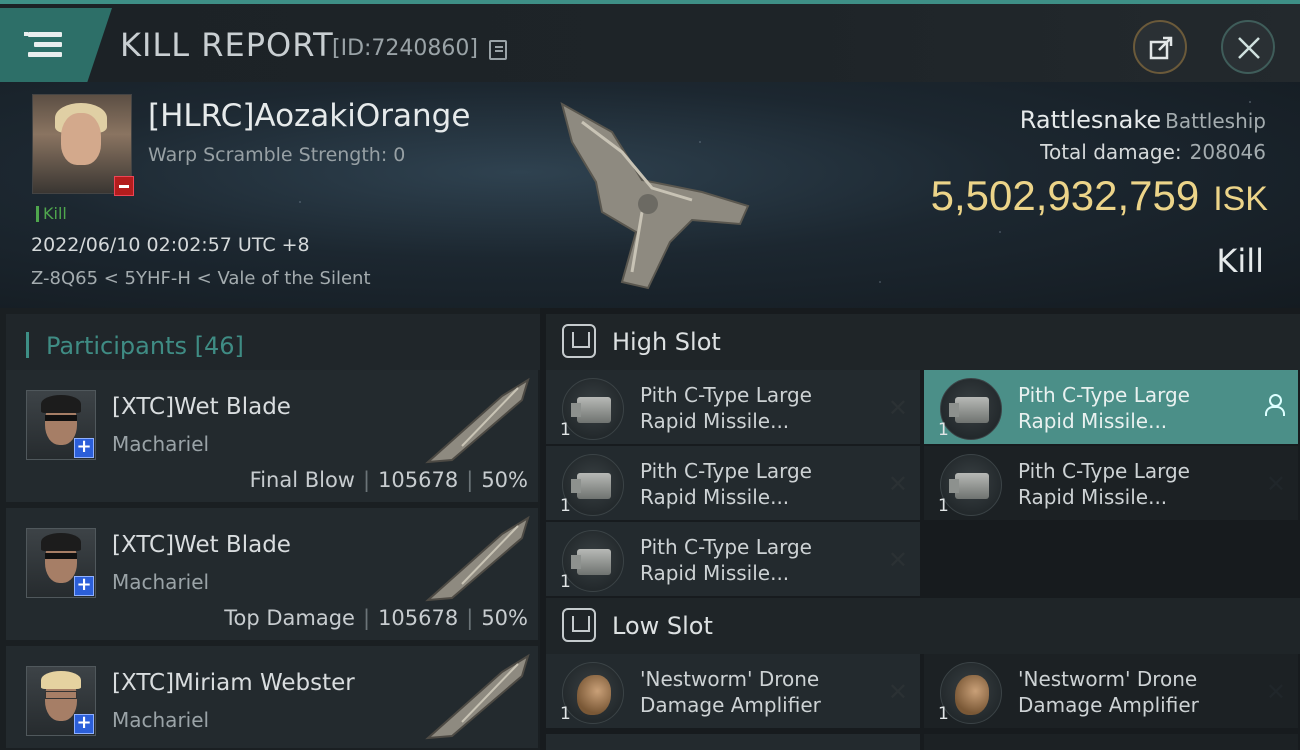  Describe the element at coordinates (666, 342) in the screenshot. I see `high-slot-label: High Slot` at that location.